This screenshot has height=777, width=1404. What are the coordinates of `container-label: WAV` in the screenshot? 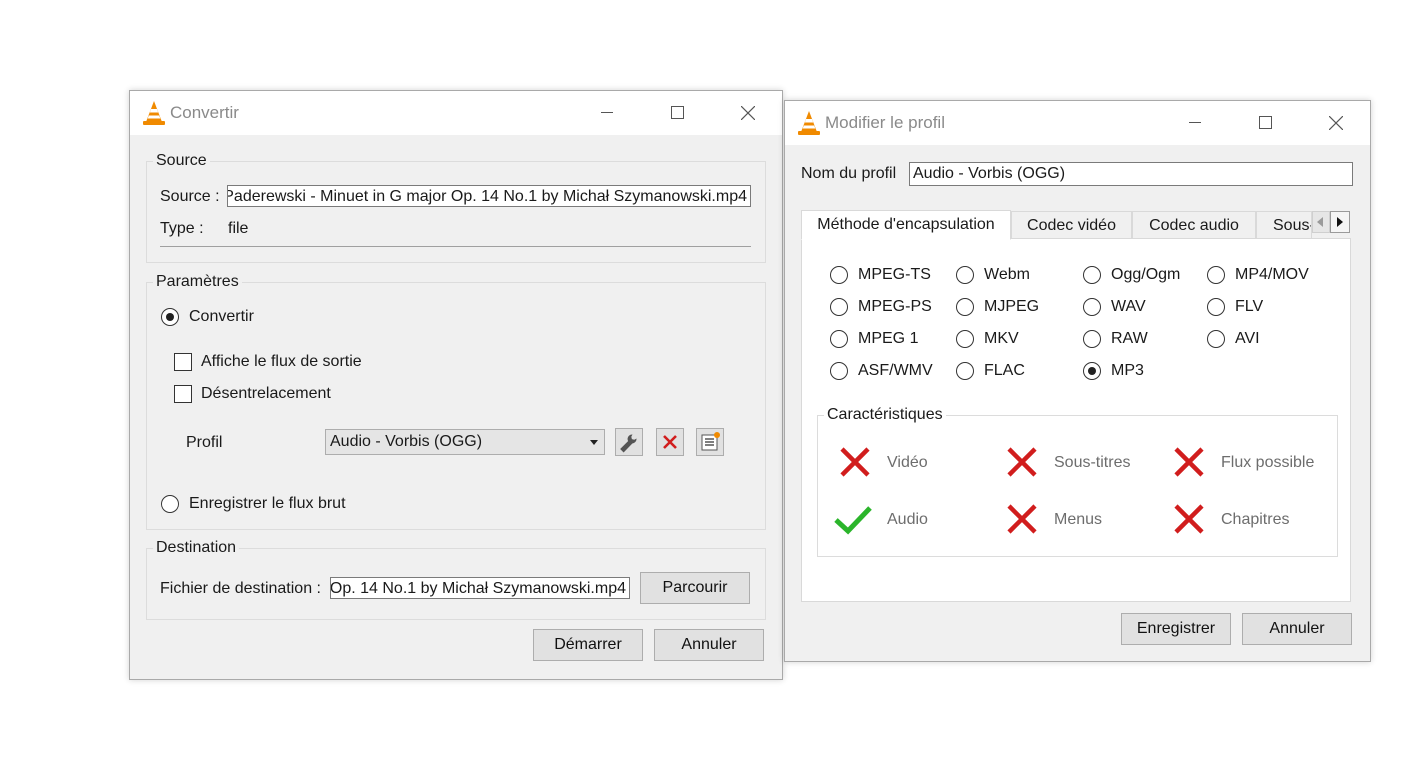 It's located at (1128, 306).